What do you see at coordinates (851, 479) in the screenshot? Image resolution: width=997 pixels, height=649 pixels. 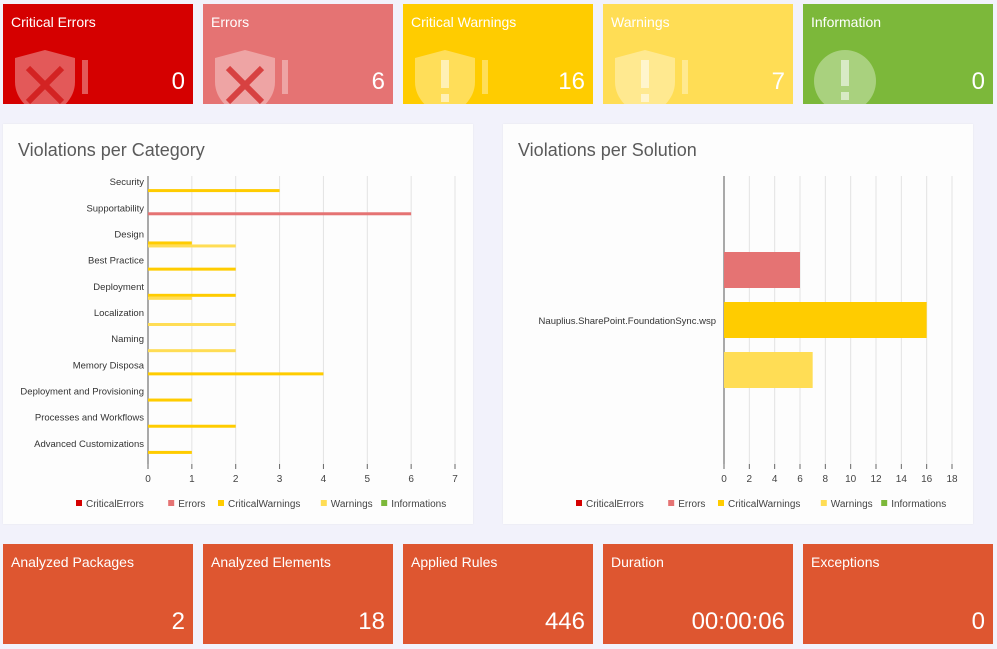 I see `x-tick-label: 10` at bounding box center [851, 479].